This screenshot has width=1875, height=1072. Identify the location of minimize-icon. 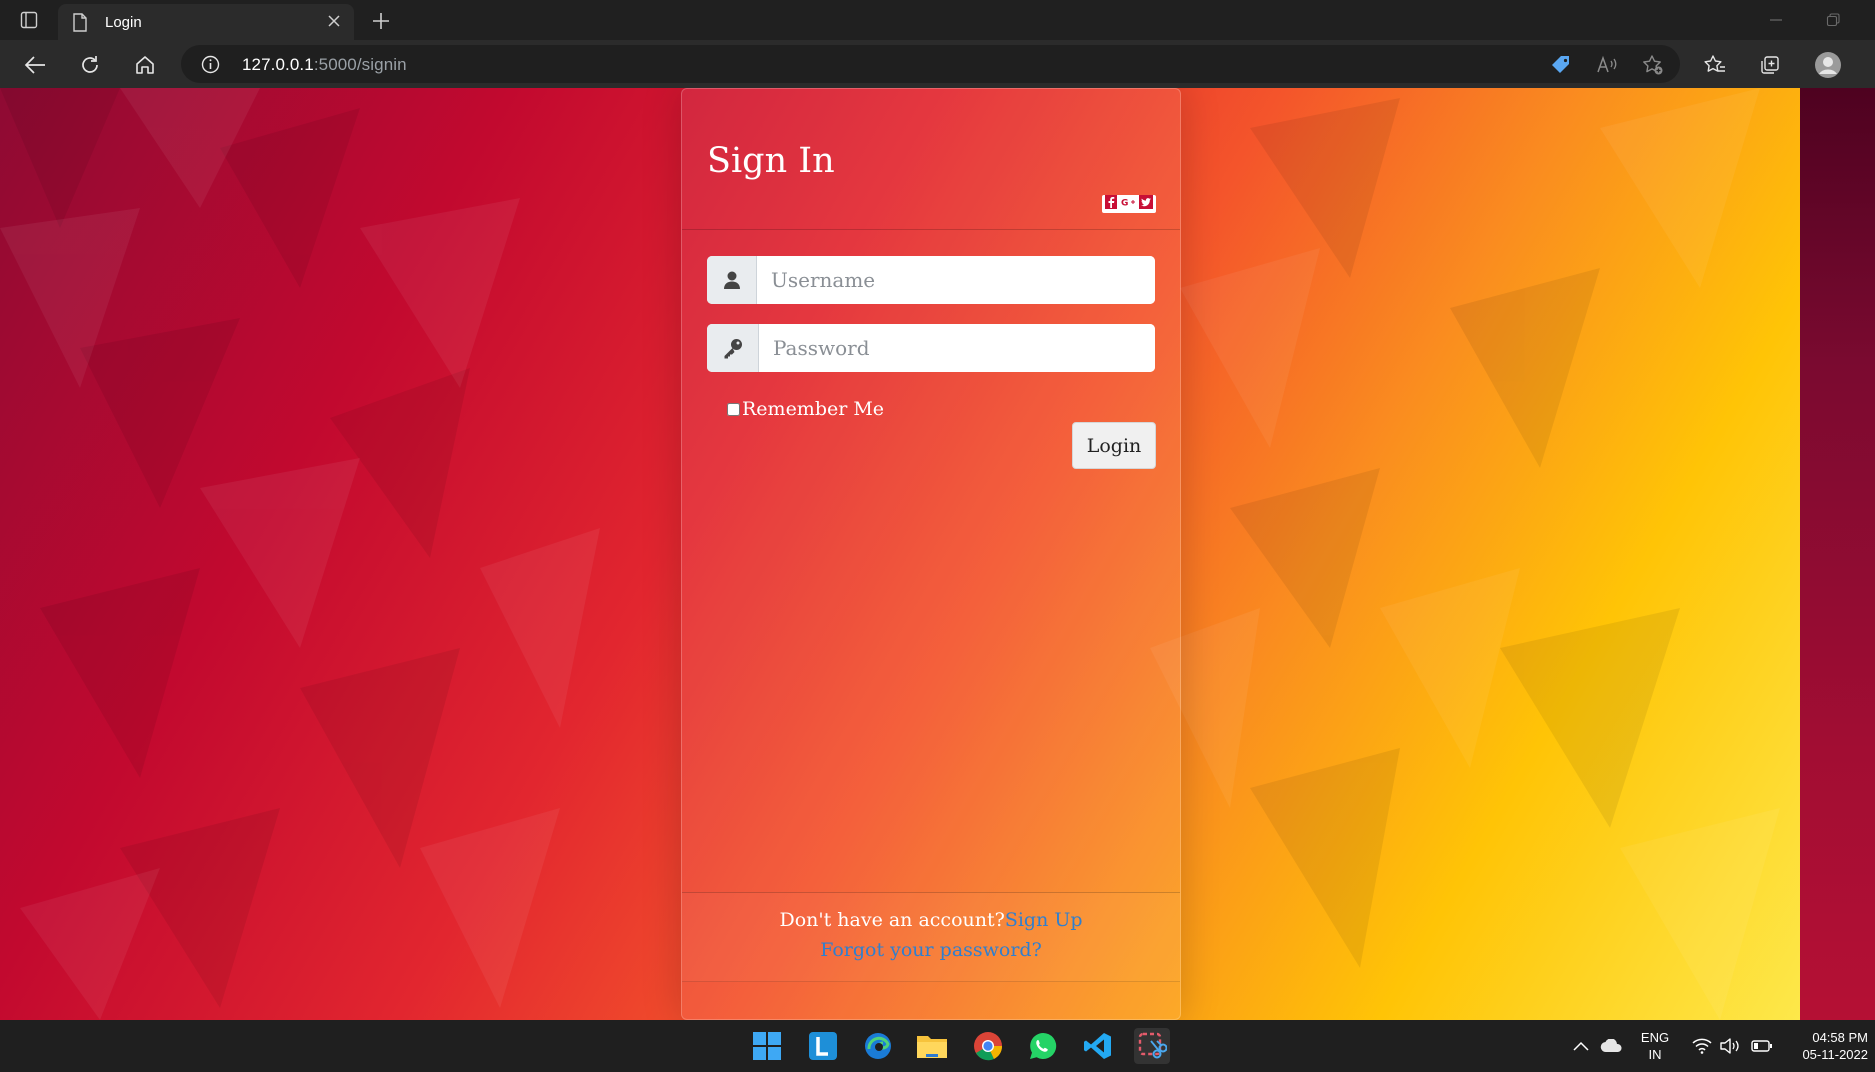
(1776, 20).